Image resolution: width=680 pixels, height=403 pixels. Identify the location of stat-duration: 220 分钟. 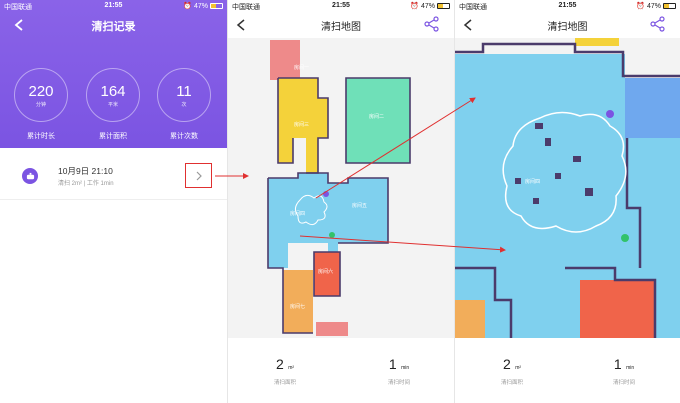
(41, 95).